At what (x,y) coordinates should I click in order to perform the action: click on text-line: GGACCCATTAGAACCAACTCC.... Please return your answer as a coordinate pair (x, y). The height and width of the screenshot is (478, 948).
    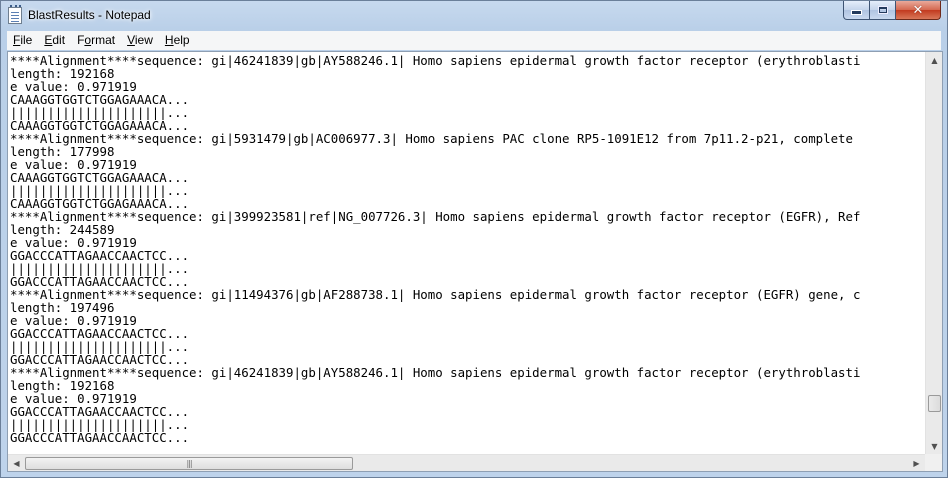
    Looking at the image, I should click on (100, 437).